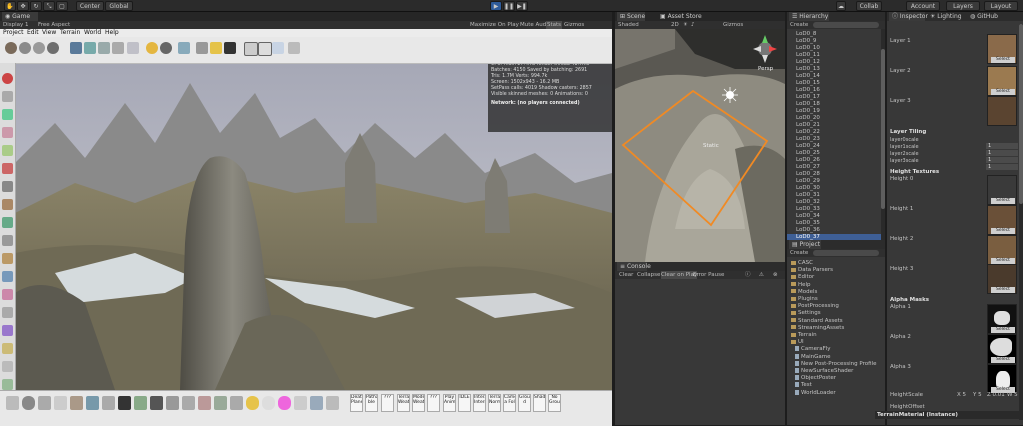  Describe the element at coordinates (808, 188) in the screenshot. I see `hierarchy-item: LoD0_30` at that location.